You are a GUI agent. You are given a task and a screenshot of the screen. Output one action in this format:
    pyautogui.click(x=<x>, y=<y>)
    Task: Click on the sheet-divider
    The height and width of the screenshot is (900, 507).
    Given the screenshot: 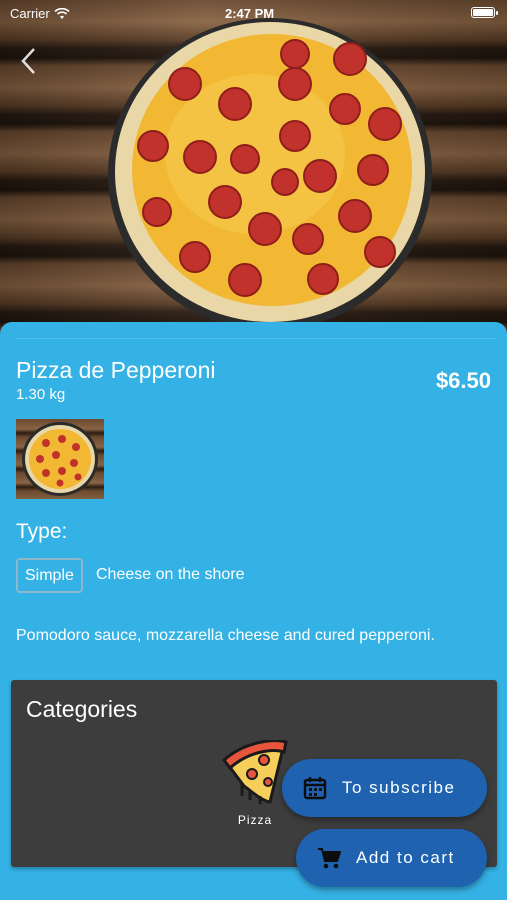 What is the action you would take?
    pyautogui.click(x=256, y=338)
    